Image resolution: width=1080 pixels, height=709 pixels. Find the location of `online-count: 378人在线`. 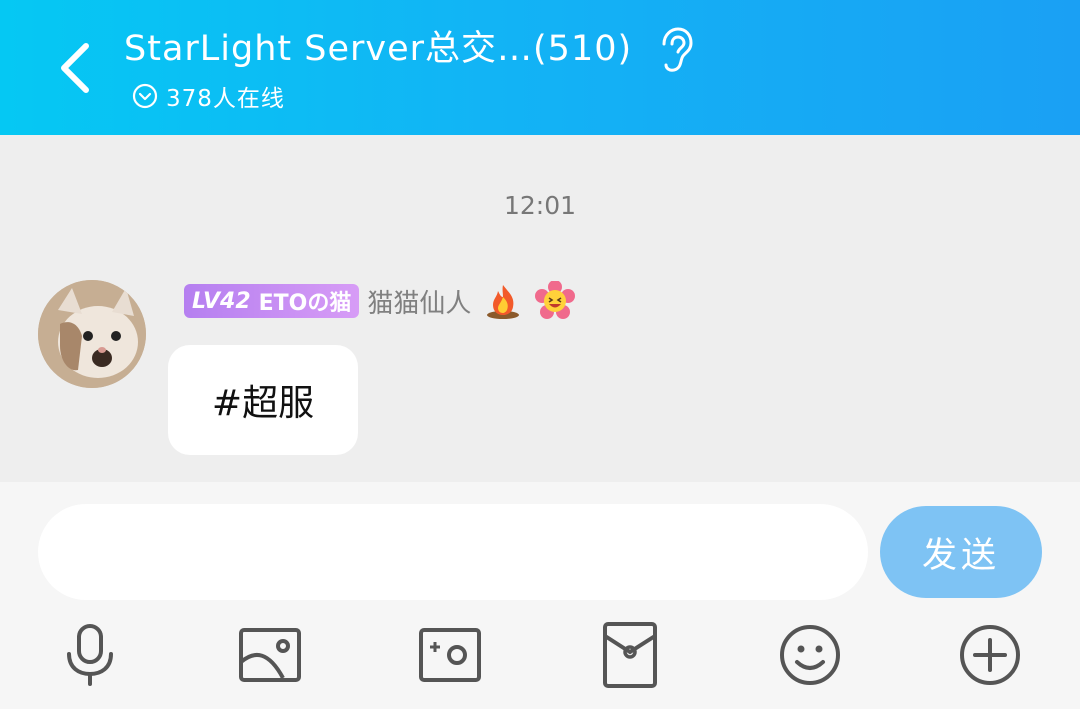

online-count: 378人在线 is located at coordinates (225, 99).